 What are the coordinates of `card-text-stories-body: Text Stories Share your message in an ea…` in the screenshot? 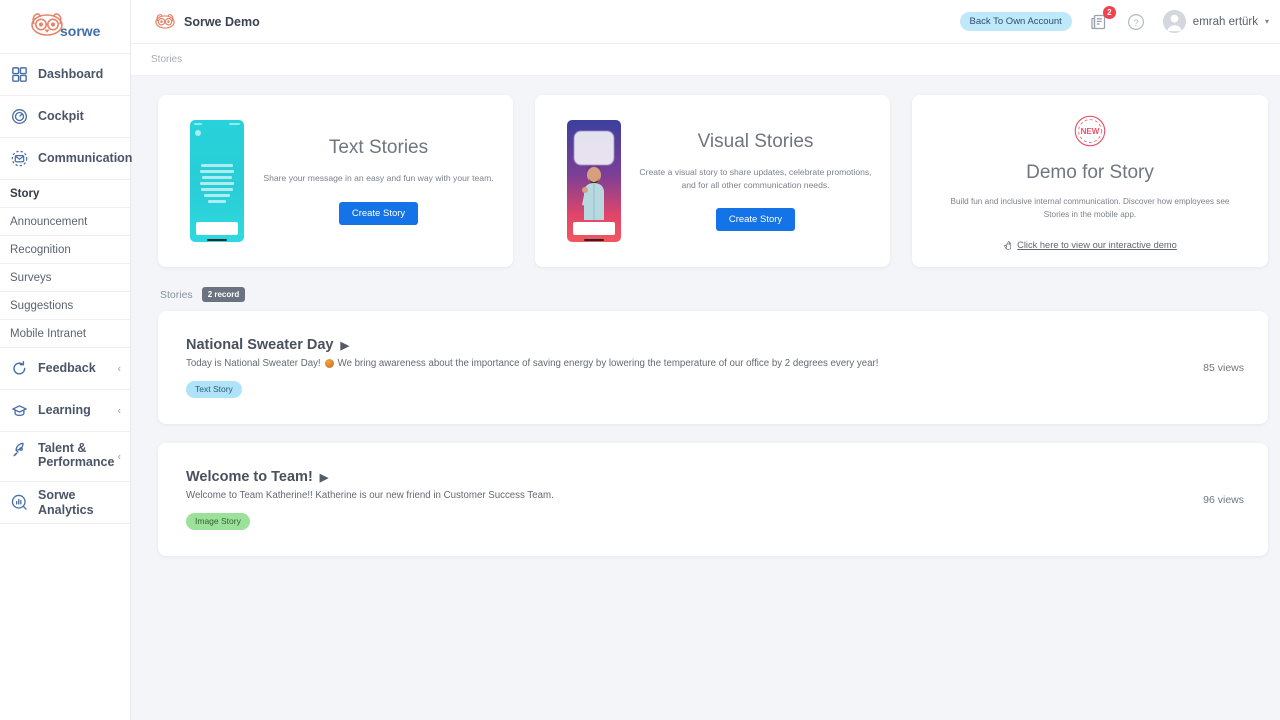 It's located at (378, 181).